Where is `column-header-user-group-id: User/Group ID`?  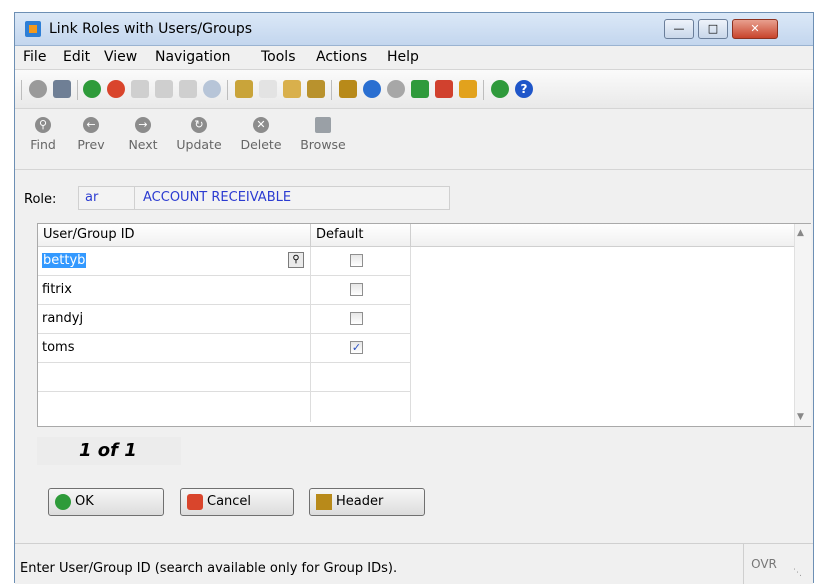
column-header-user-group-id: User/Group ID is located at coordinates (174, 235).